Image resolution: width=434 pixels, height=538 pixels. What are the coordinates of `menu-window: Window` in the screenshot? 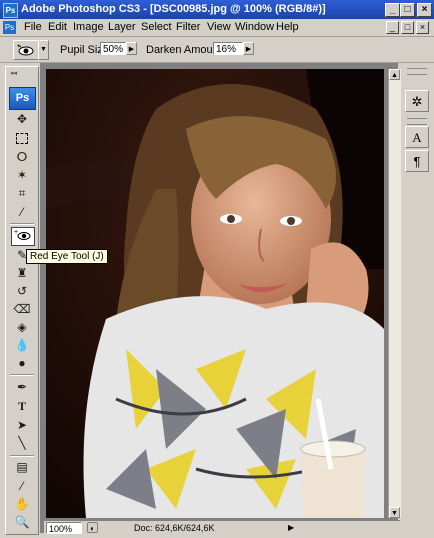 It's located at (254, 27).